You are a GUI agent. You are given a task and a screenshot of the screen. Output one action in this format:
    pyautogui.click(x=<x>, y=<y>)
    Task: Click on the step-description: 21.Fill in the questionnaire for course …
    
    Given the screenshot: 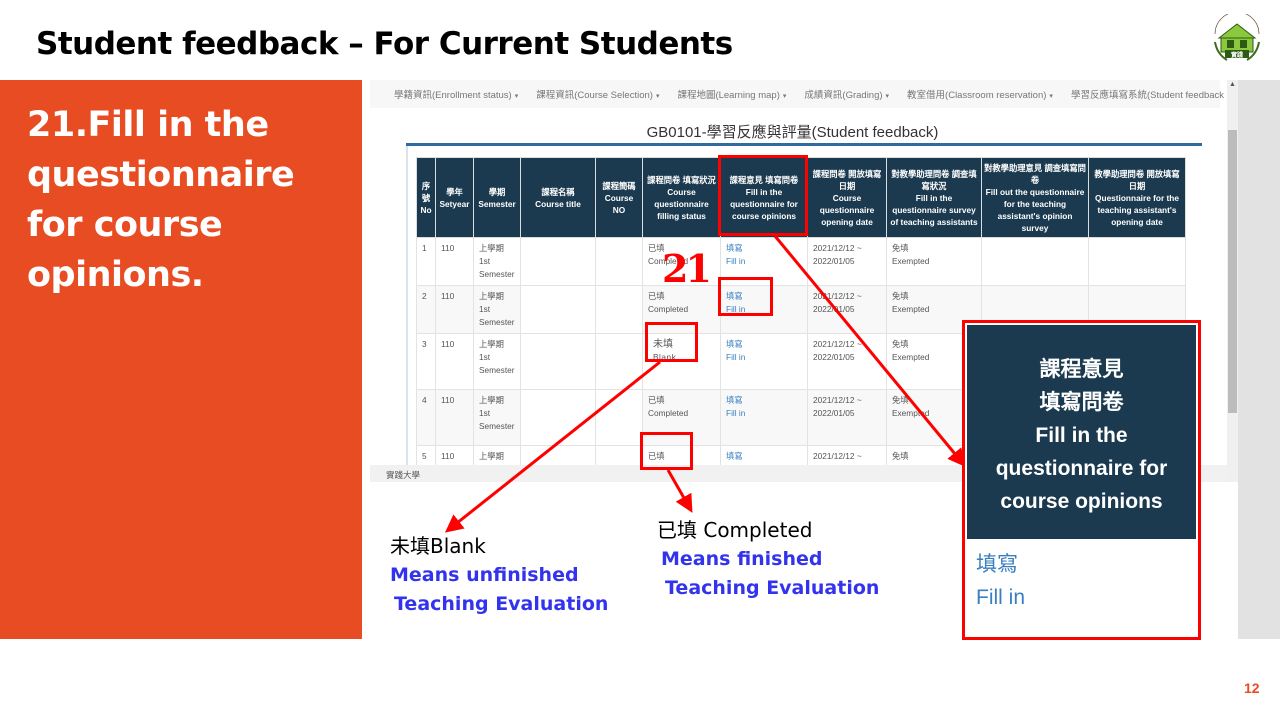 What is the action you would take?
    pyautogui.click(x=161, y=200)
    